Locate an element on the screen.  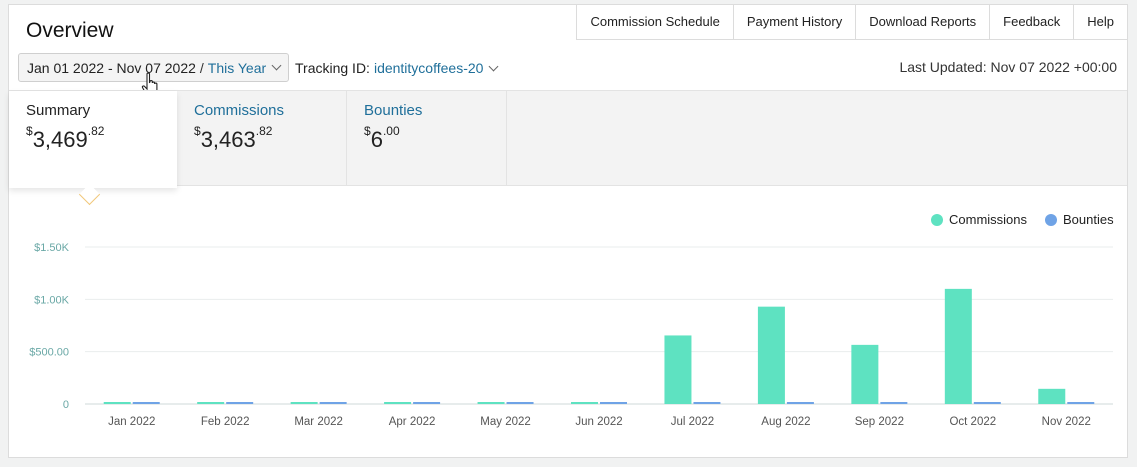
tab-summary-label: Summary is located at coordinates (58, 110).